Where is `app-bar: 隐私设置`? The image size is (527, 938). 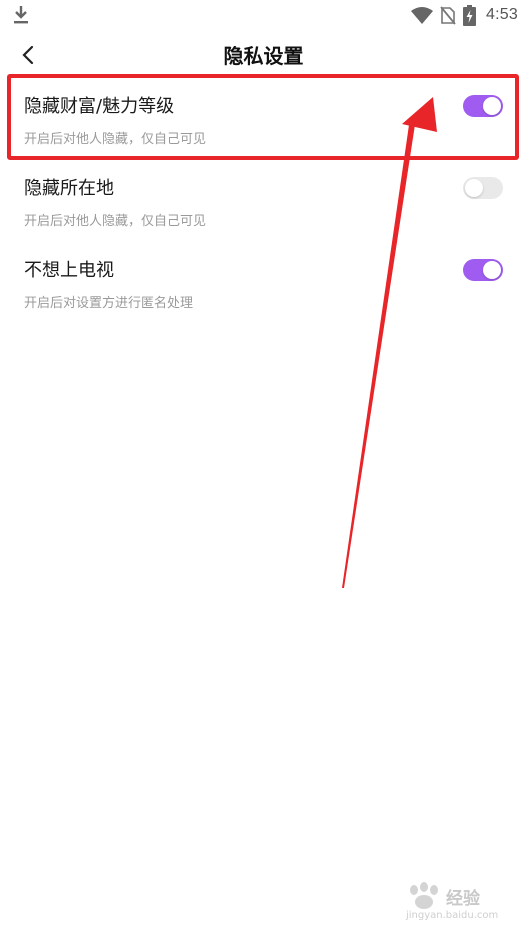
app-bar: 隐私设置 is located at coordinates (263, 54).